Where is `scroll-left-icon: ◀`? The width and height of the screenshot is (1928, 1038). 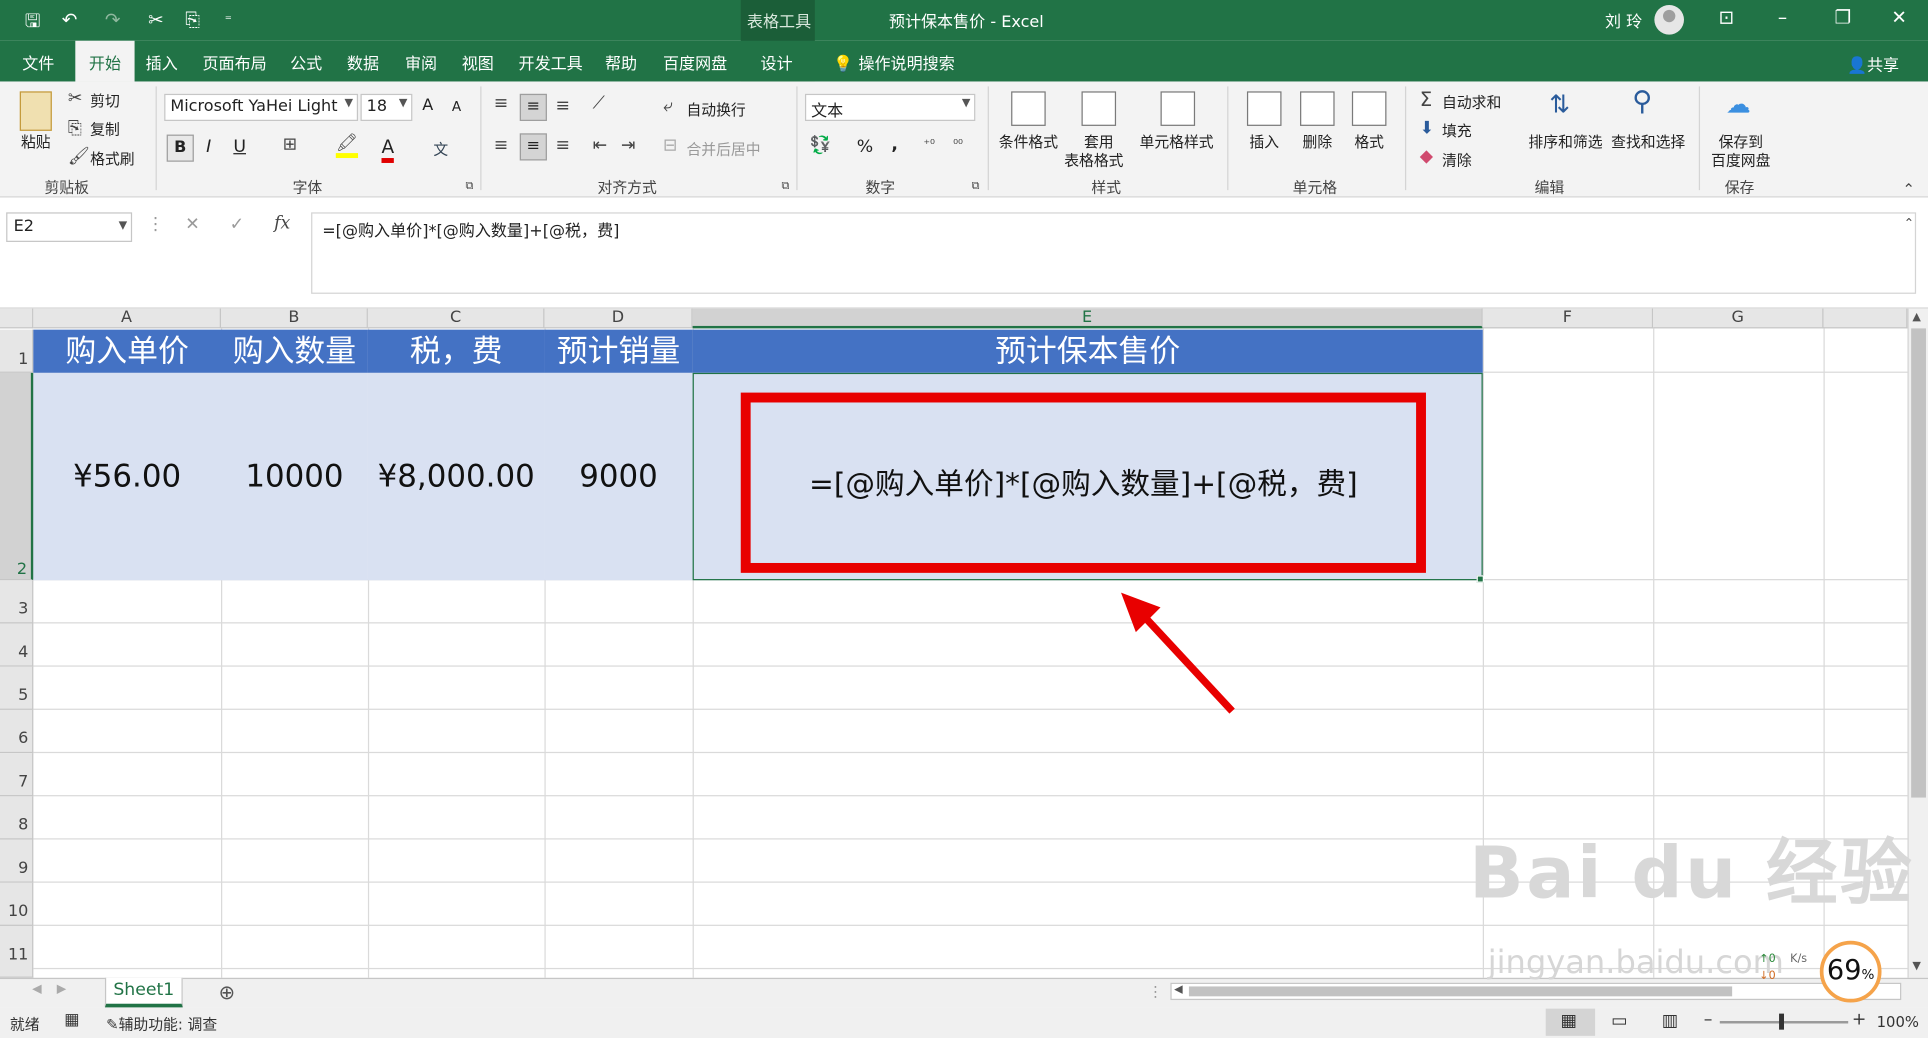
scroll-left-icon: ◀ is located at coordinates (1178, 990).